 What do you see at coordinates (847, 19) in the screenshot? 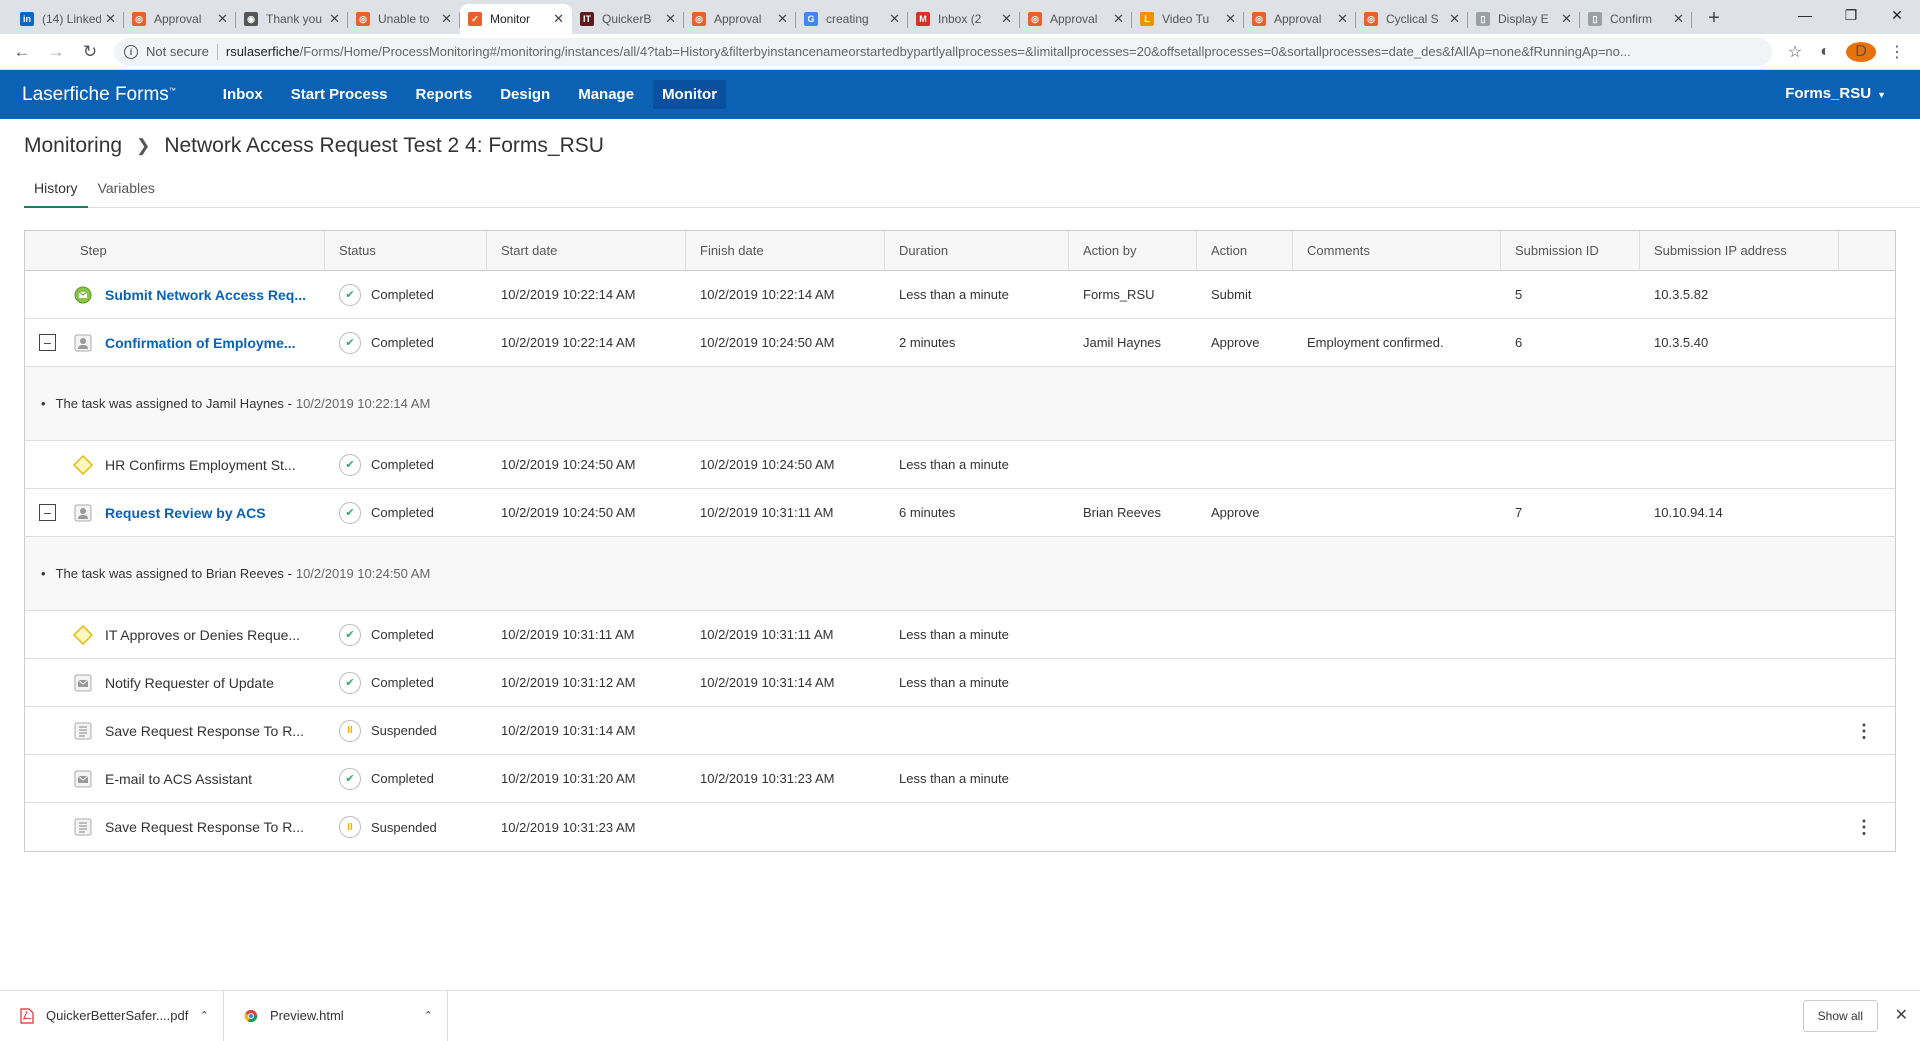
I see `tab-title: creating` at bounding box center [847, 19].